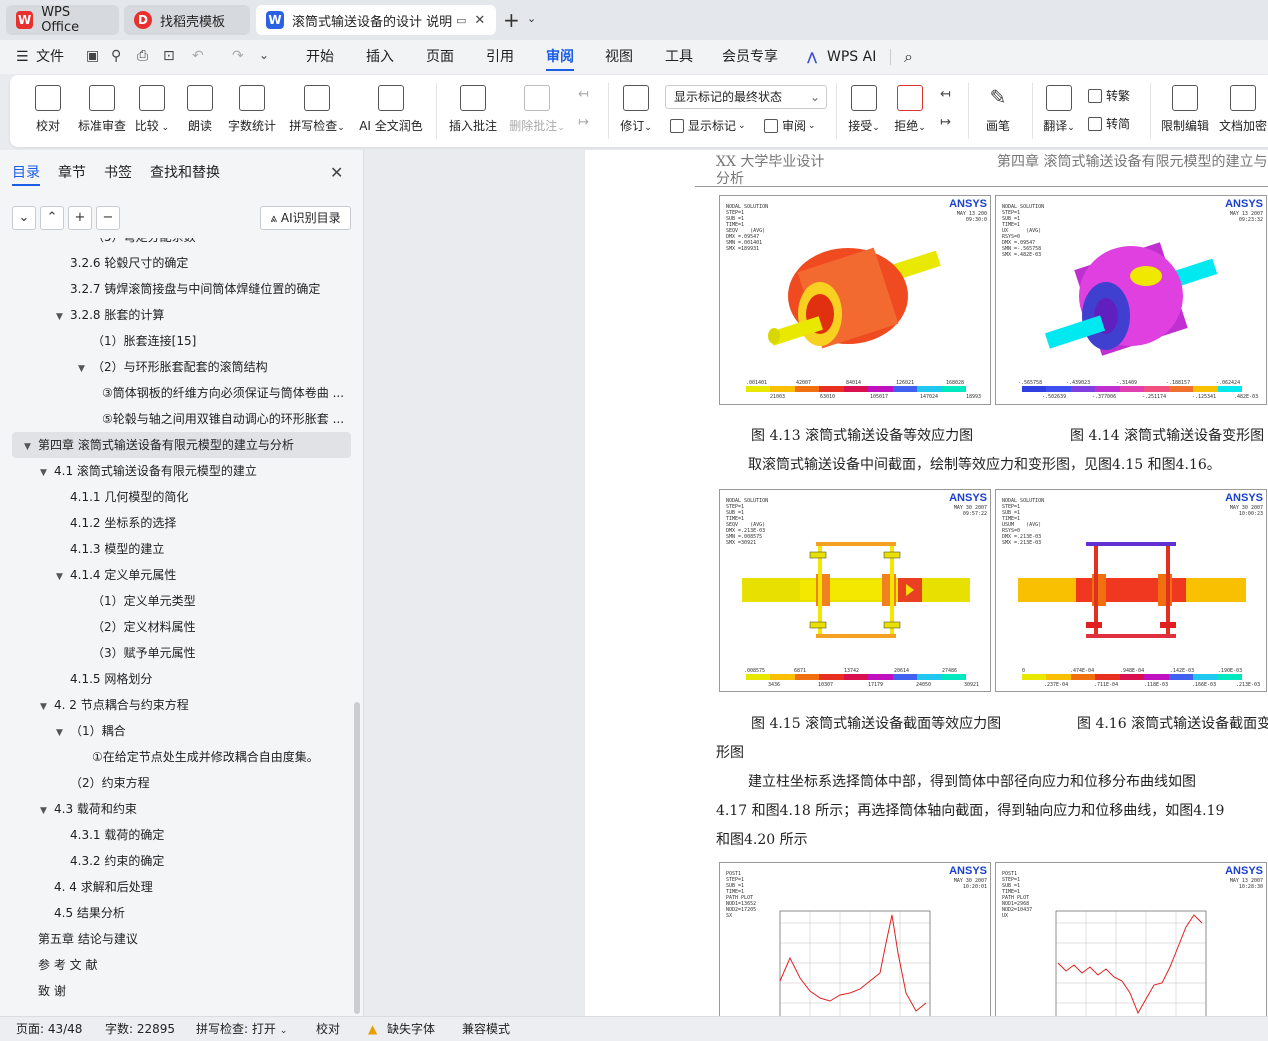  What do you see at coordinates (708, 126) in the screenshot?
I see `show-markup-button: 显示标记 ⌄` at bounding box center [708, 126].